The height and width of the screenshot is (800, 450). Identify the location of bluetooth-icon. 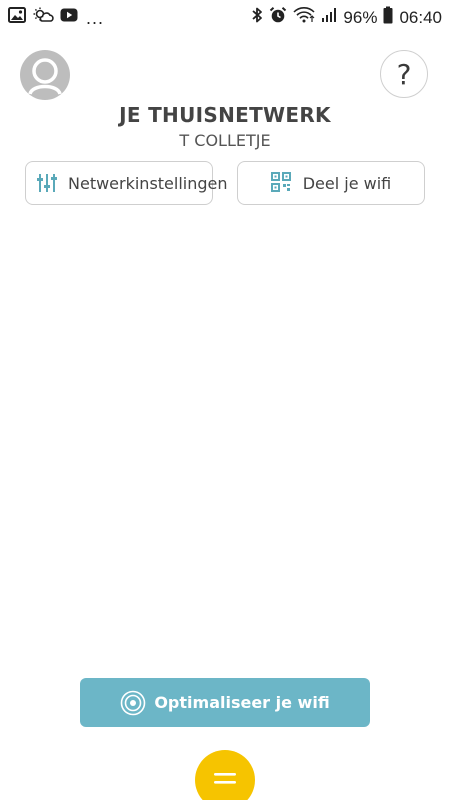
(257, 17).